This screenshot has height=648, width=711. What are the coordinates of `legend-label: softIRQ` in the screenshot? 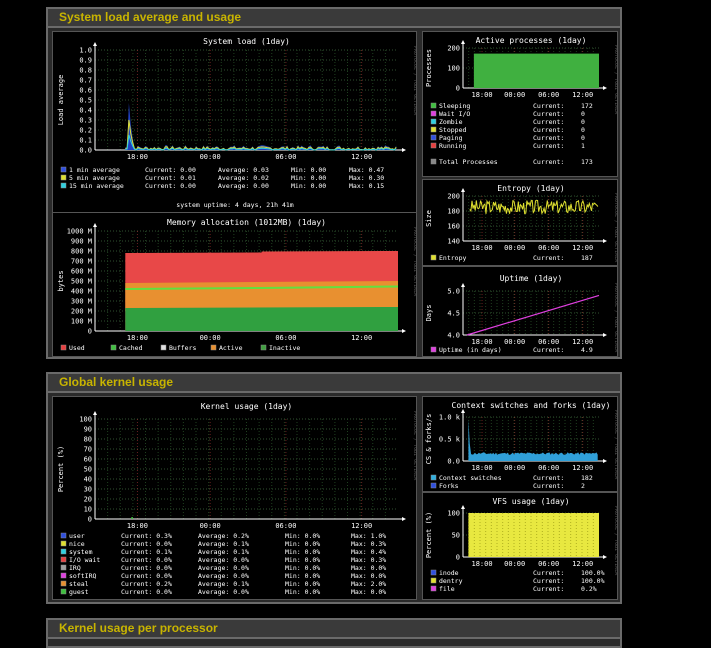 It's located at (82, 576).